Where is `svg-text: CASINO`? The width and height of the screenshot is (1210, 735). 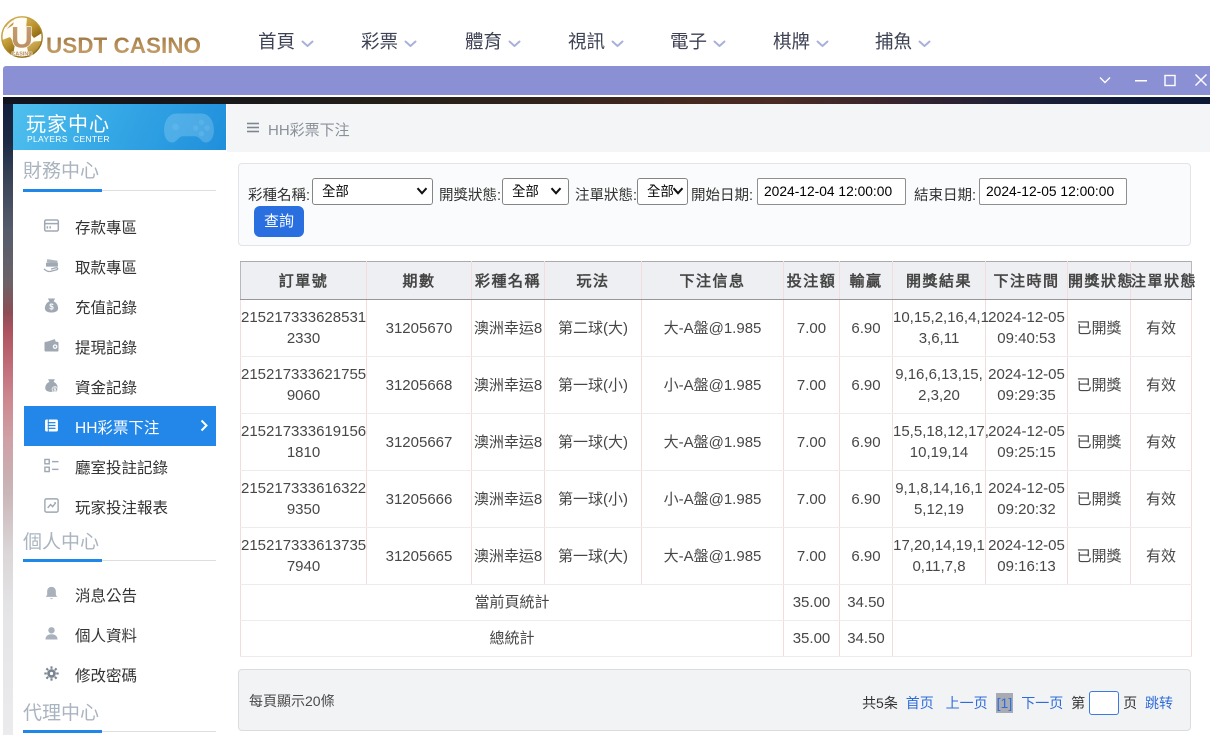 svg-text: CASINO is located at coordinates (22, 55).